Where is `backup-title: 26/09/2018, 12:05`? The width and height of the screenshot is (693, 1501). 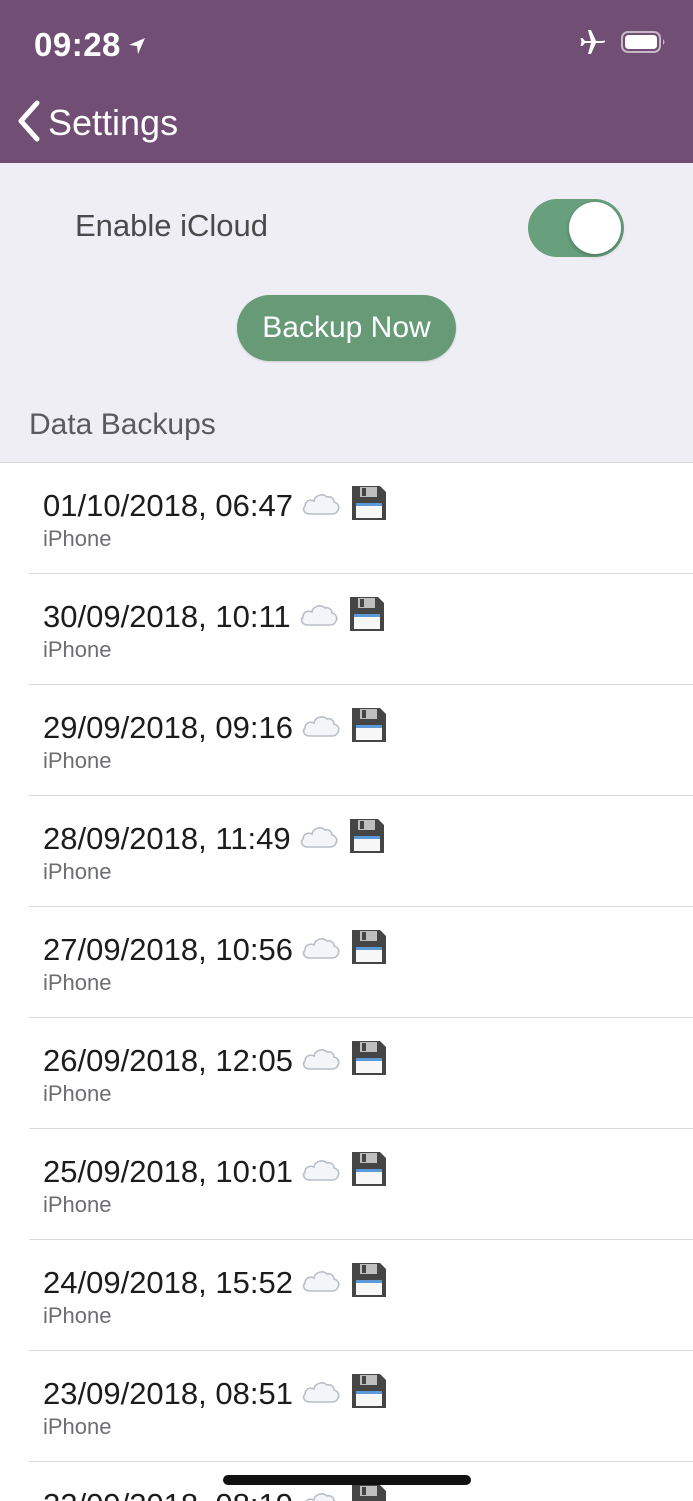
backup-title: 26/09/2018, 12:05 is located at coordinates (216, 1060).